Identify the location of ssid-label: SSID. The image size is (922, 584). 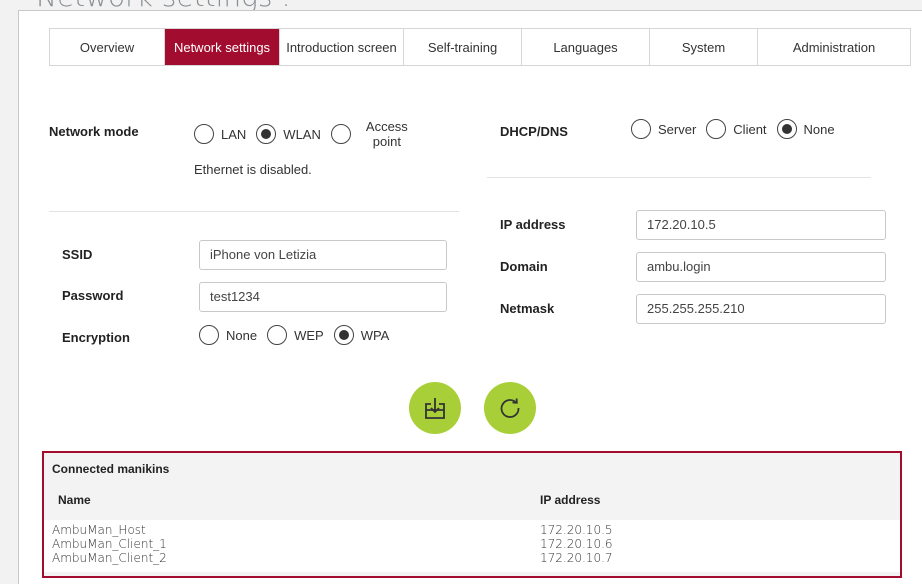
(77, 254).